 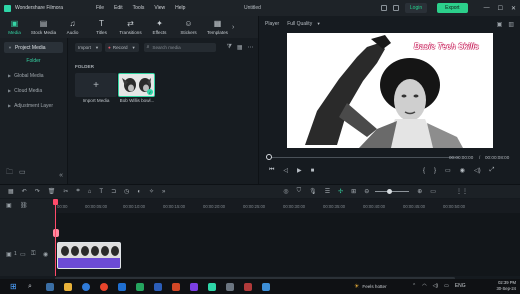 I want to click on filter-icon: ⧩, so click(x=229, y=47).